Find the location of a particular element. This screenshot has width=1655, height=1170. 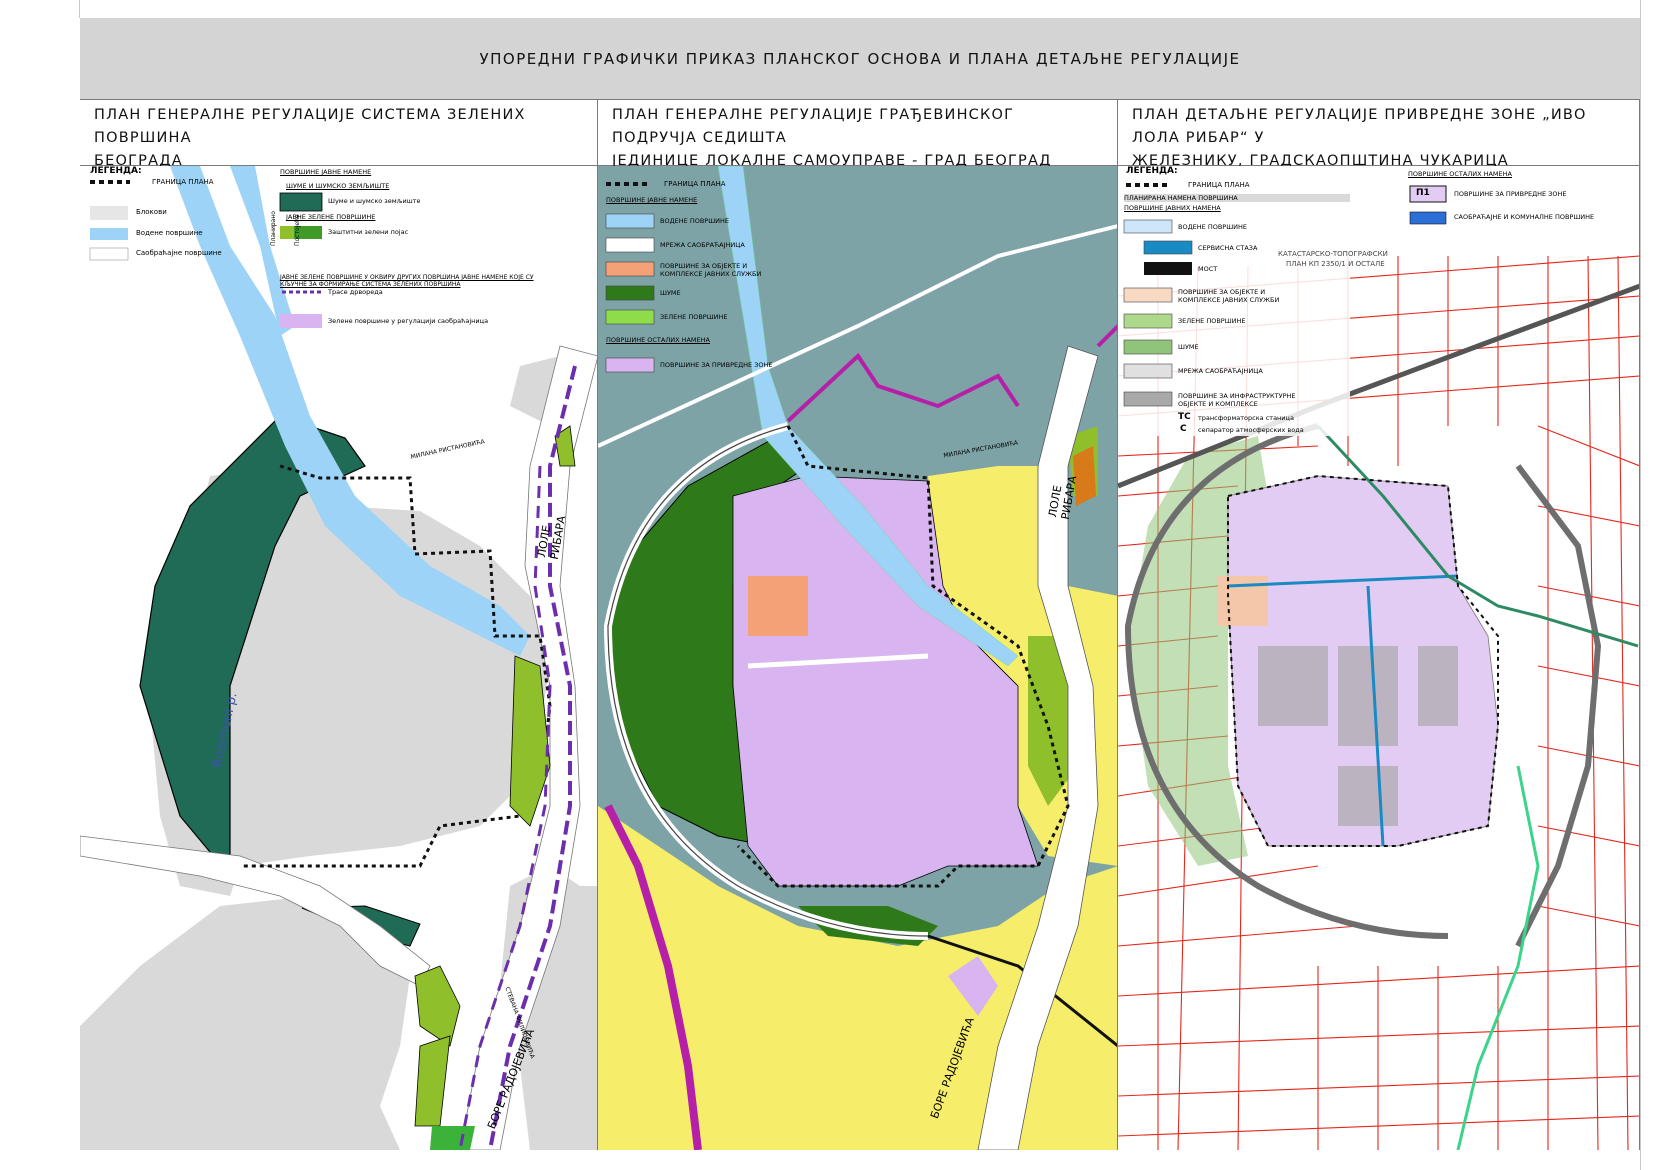

panel1-legend-water: Водене површине is located at coordinates (169, 233).